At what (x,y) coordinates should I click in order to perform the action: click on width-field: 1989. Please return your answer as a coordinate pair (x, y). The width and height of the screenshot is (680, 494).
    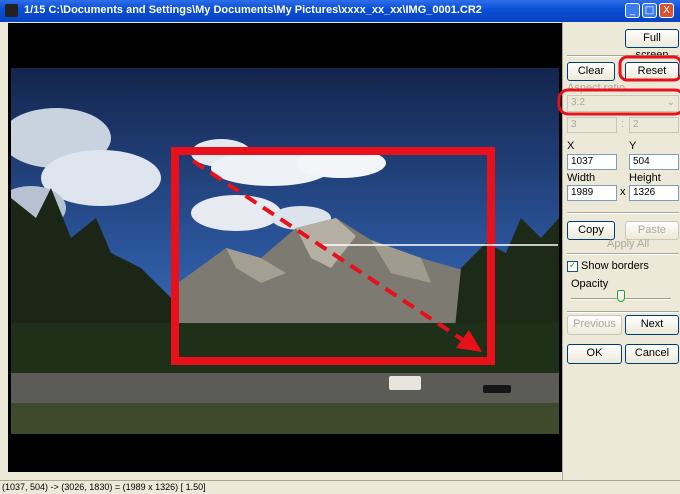
    Looking at the image, I should click on (592, 193).